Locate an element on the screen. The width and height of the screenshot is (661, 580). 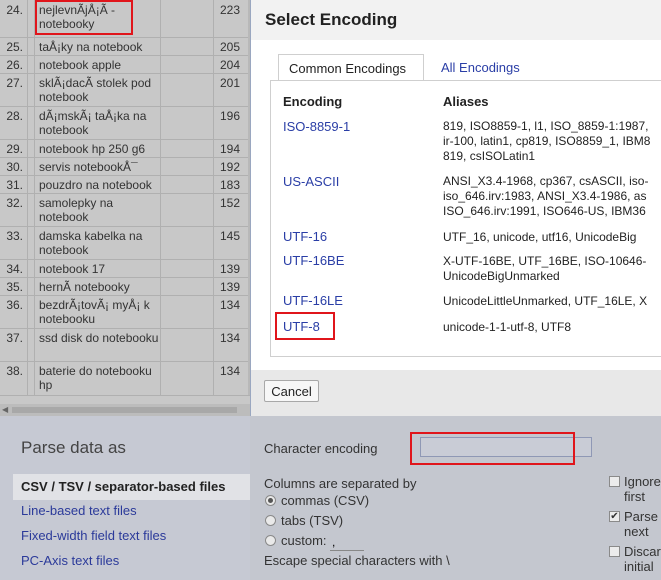
row-number: 25. is located at coordinates (14, 46).